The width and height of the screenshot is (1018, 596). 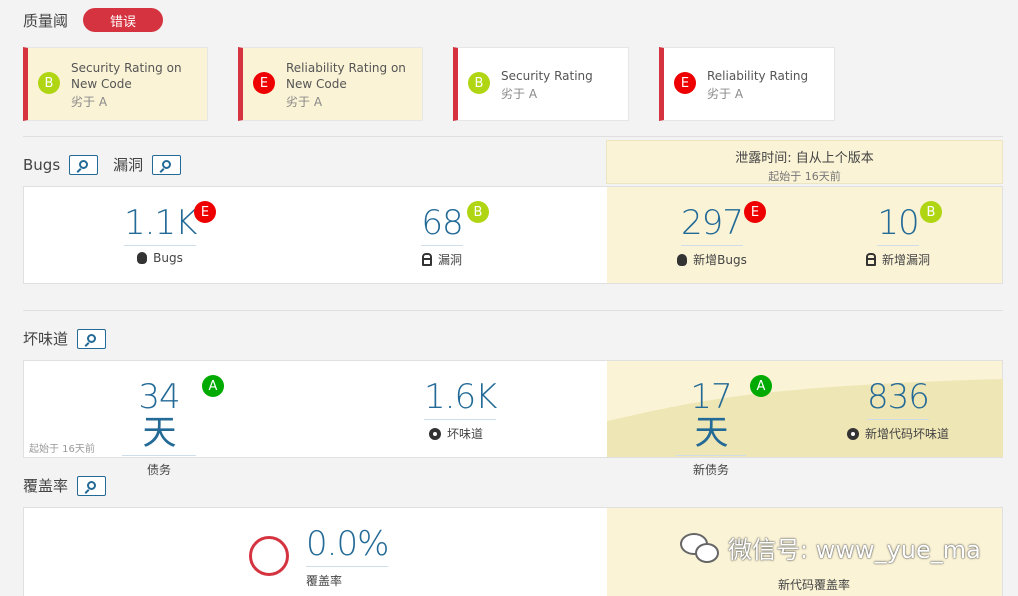 I want to click on leak-period-header: 泄露时间: 自从上个版本 起始于 16天前, so click(x=804, y=162).